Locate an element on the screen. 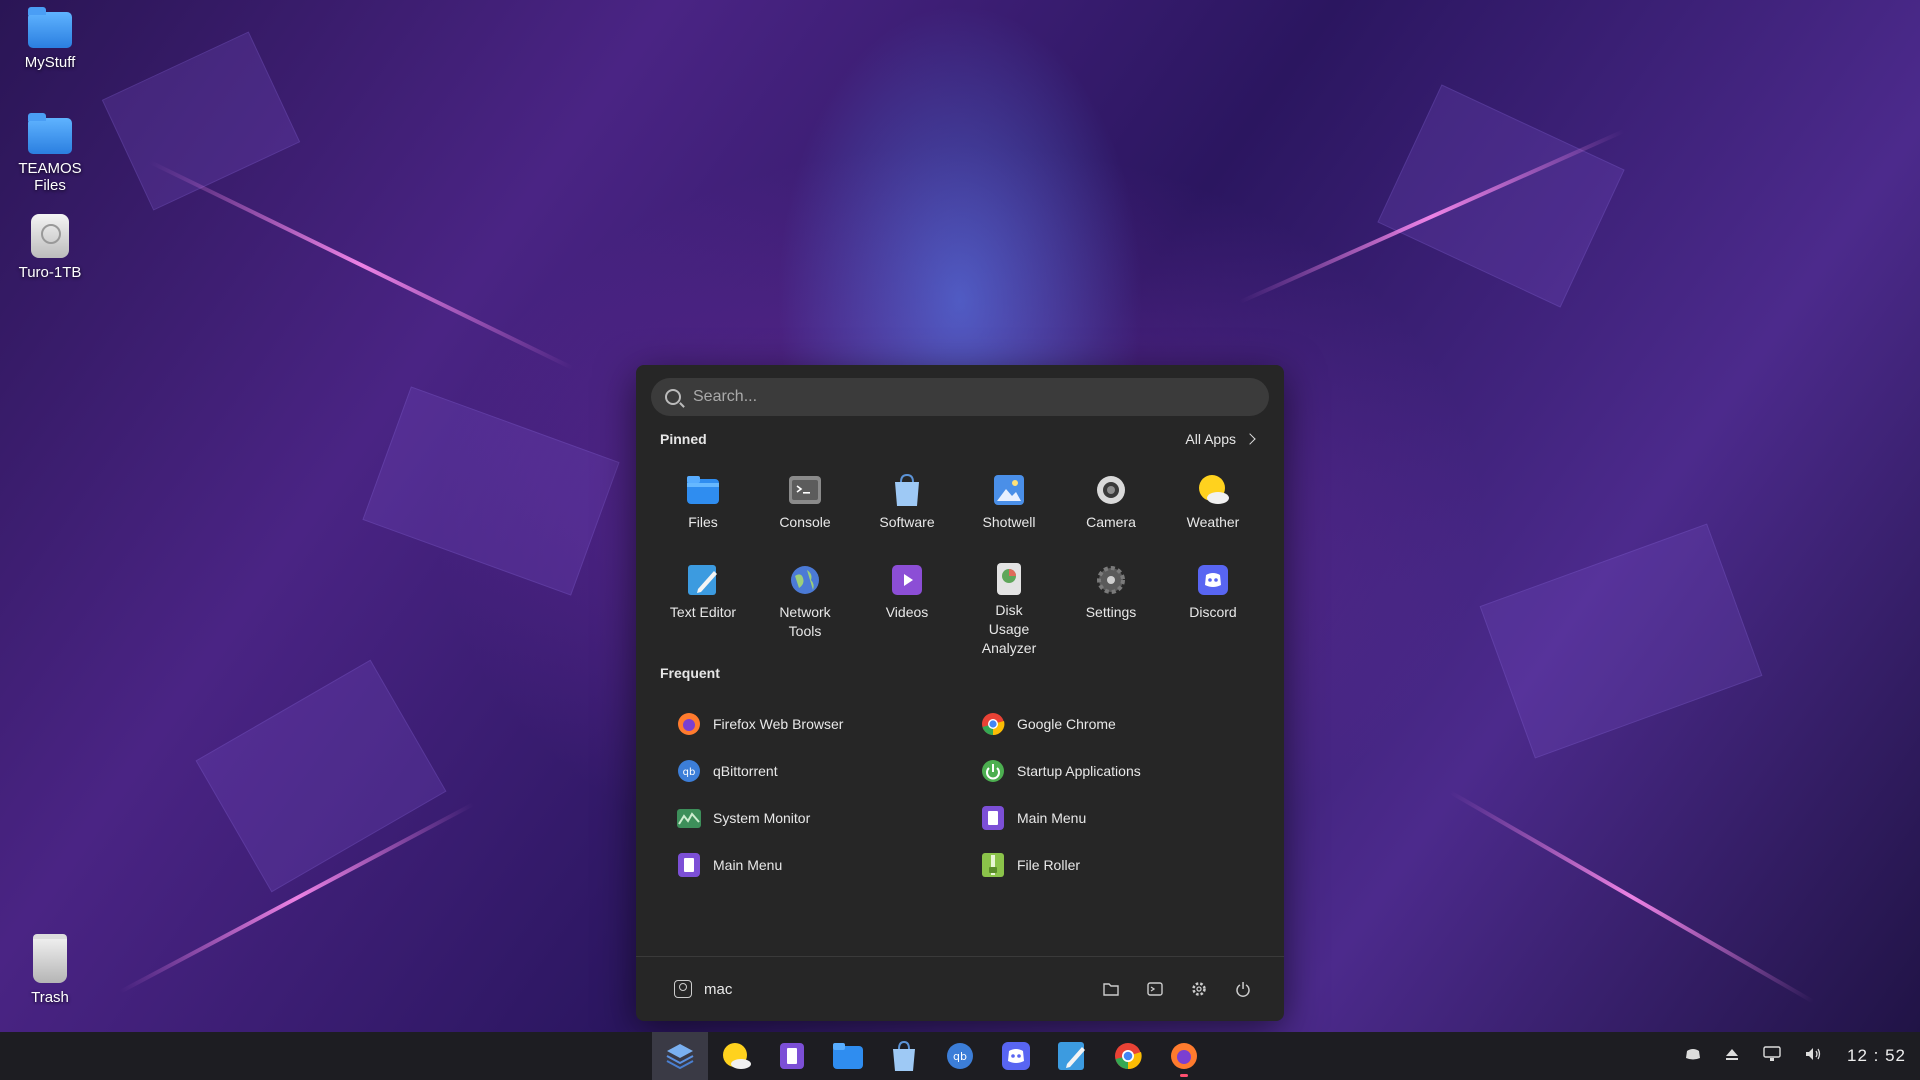  chrome-icon is located at coordinates (1128, 1056).